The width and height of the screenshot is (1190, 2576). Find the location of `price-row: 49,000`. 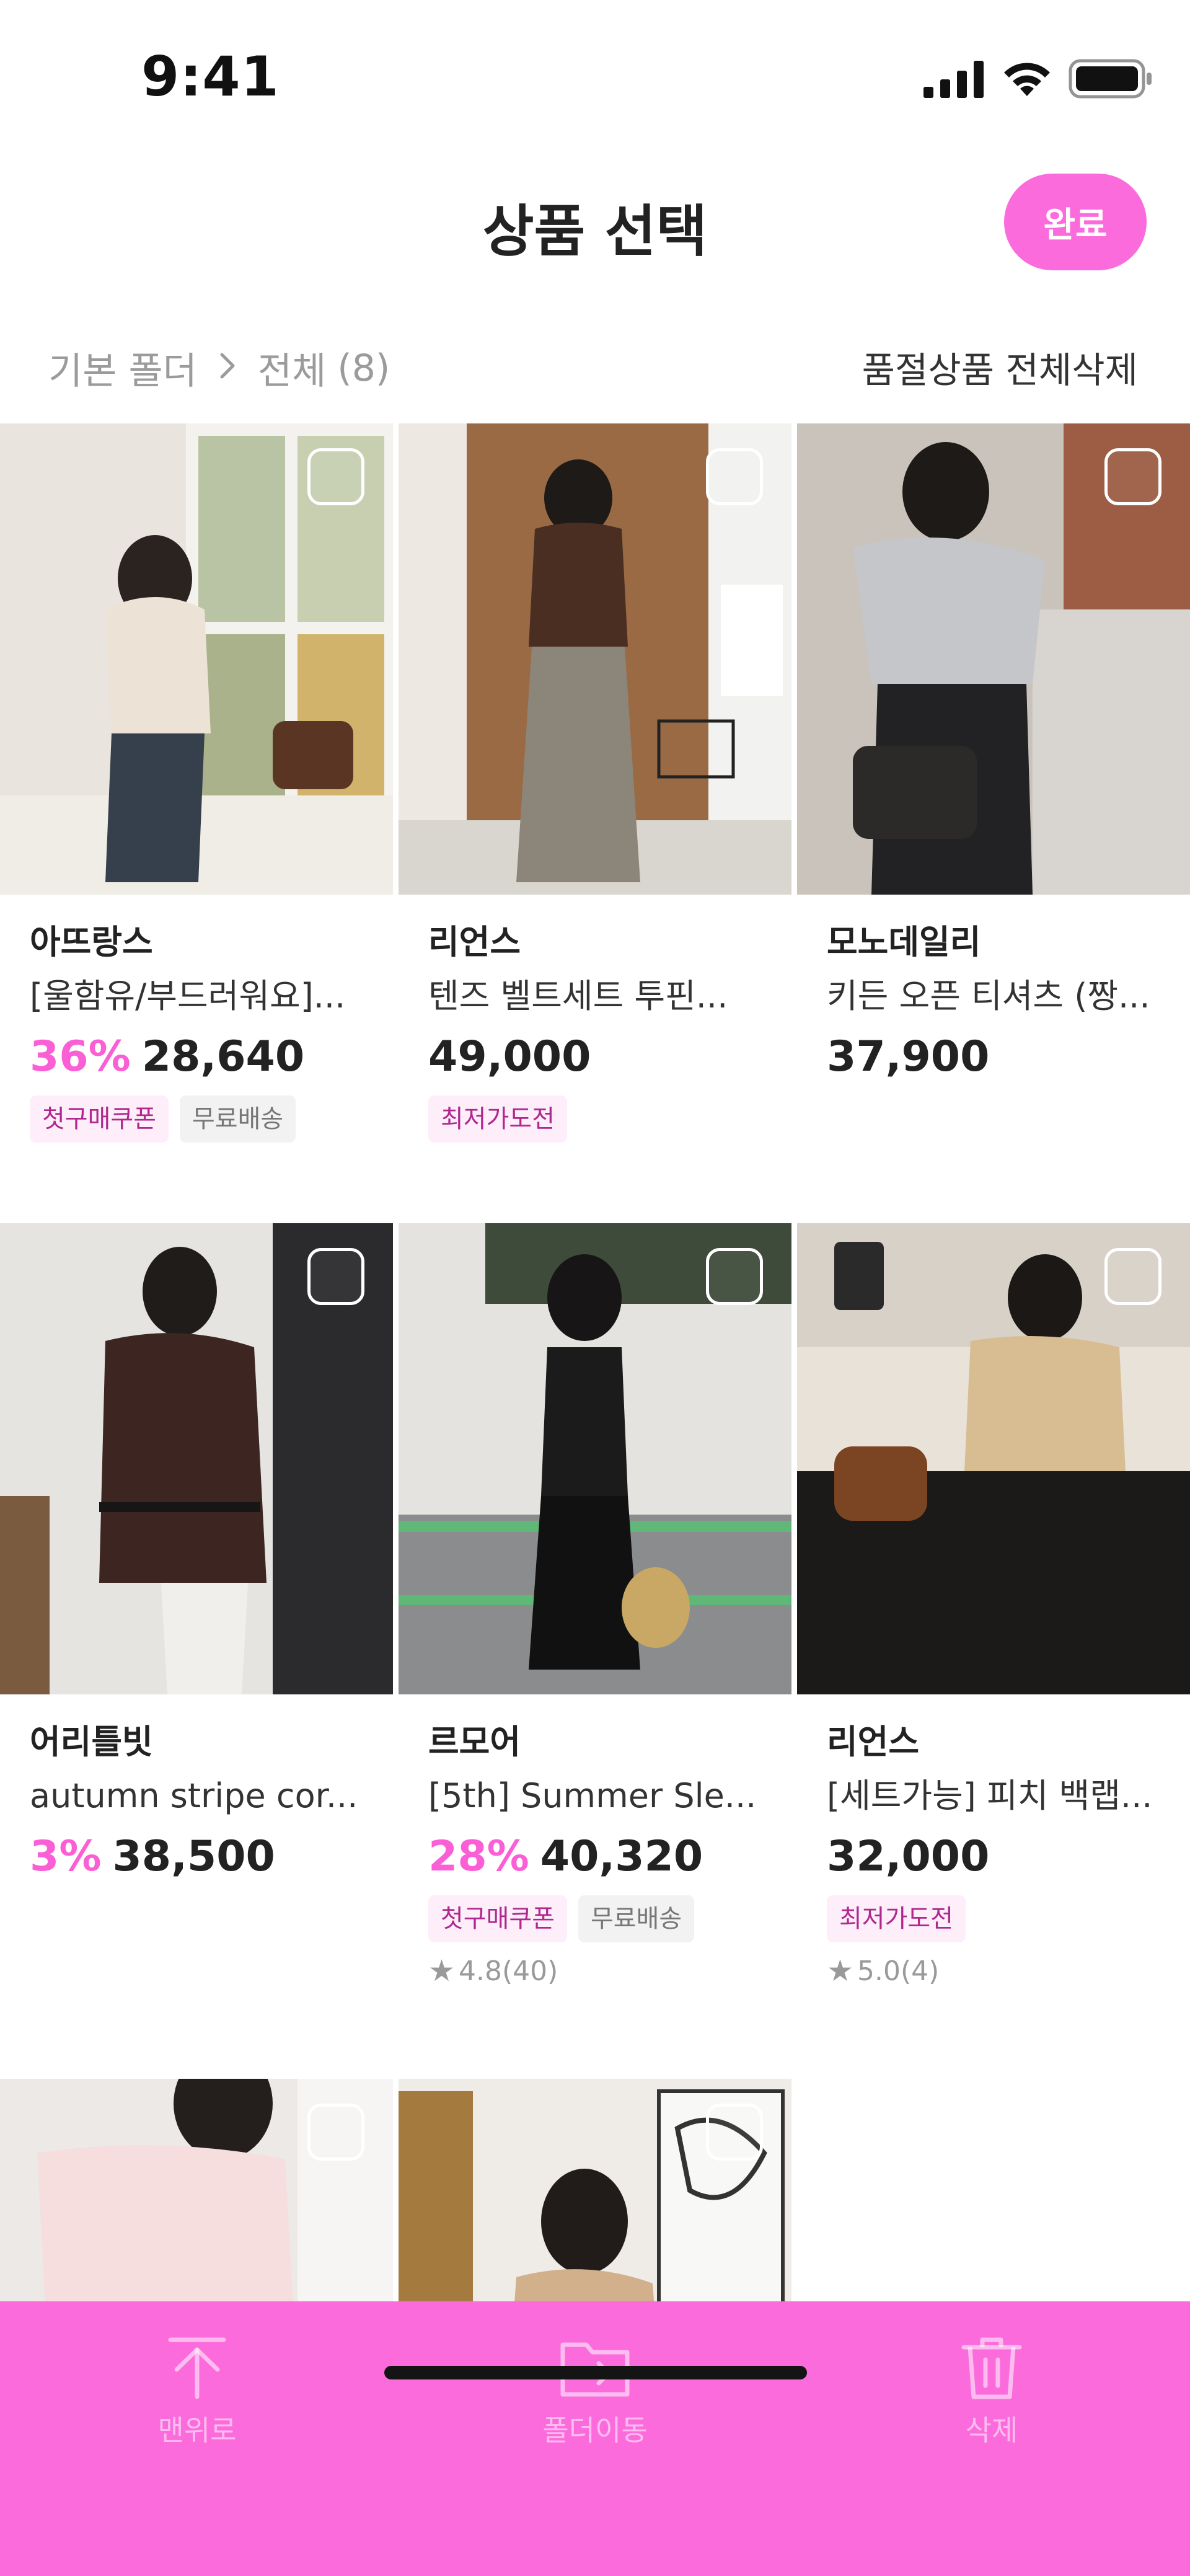

price-row: 49,000 is located at coordinates (601, 1057).